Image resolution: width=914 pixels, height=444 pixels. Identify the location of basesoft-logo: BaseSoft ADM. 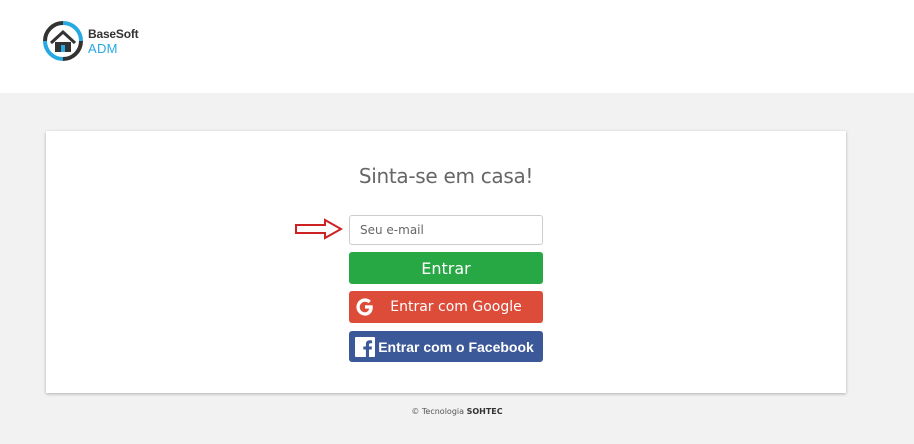
(92, 41).